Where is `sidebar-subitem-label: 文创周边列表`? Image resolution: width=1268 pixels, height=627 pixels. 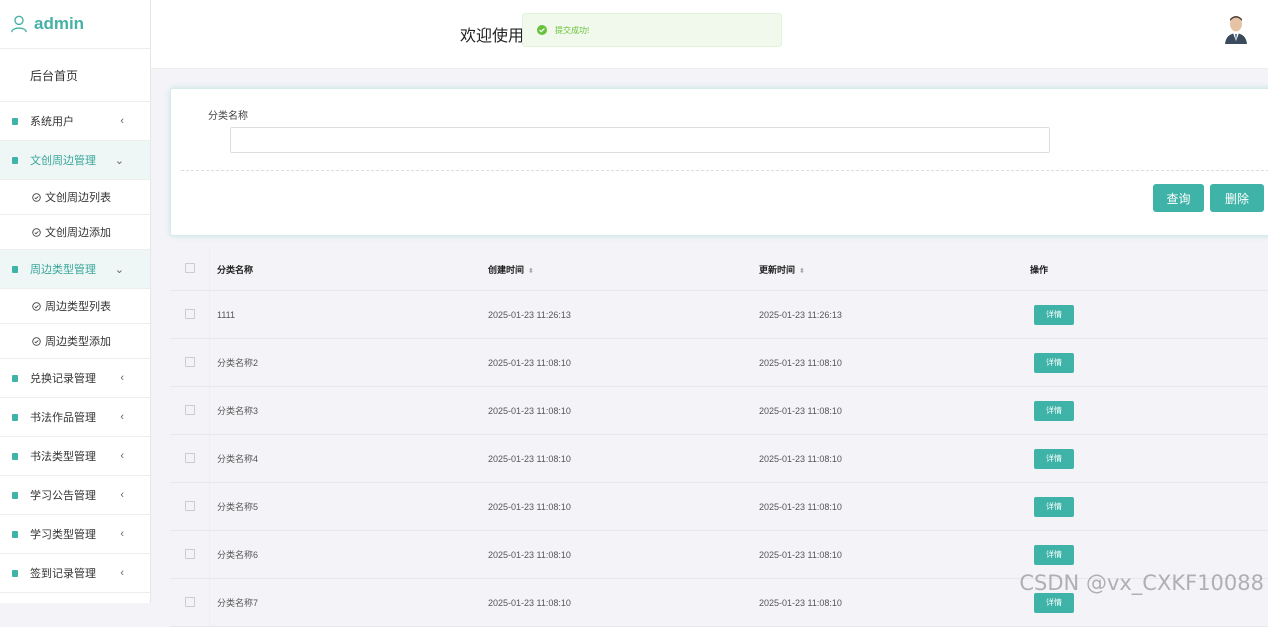 sidebar-subitem-label: 文创周边列表 is located at coordinates (78, 198).